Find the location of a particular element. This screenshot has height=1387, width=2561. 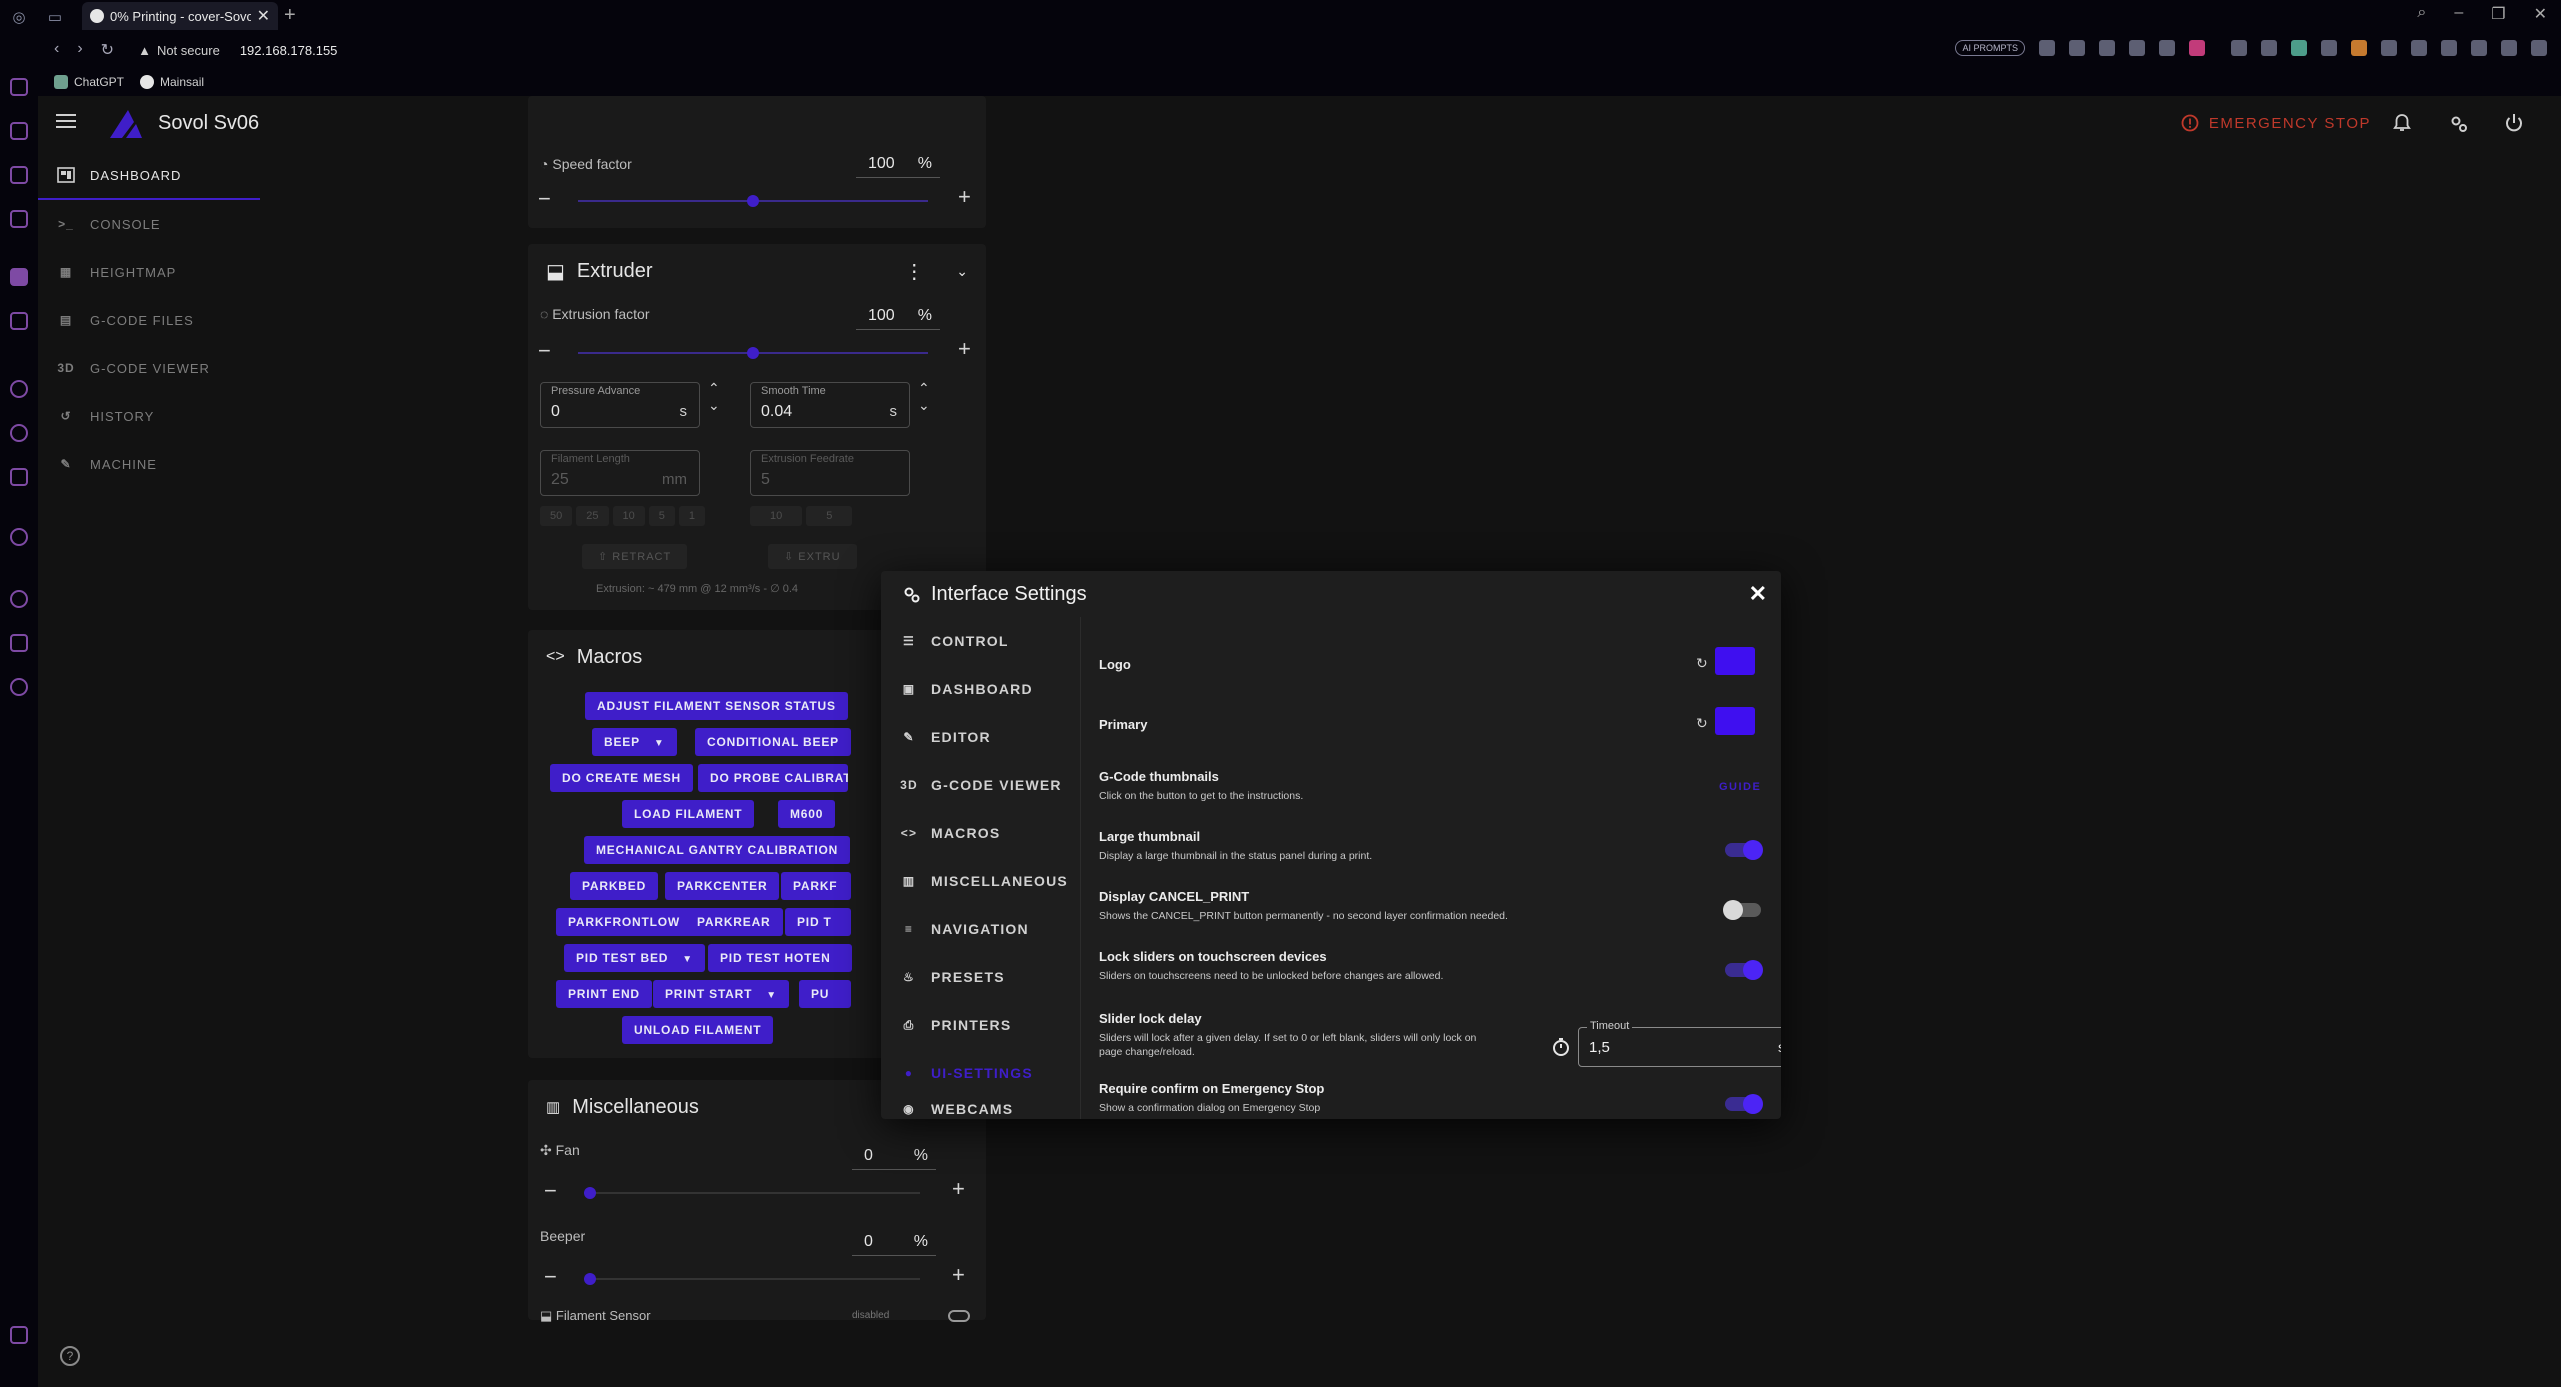

settings-nav-navigation: ≡ NAVIGATION is located at coordinates (980, 929).